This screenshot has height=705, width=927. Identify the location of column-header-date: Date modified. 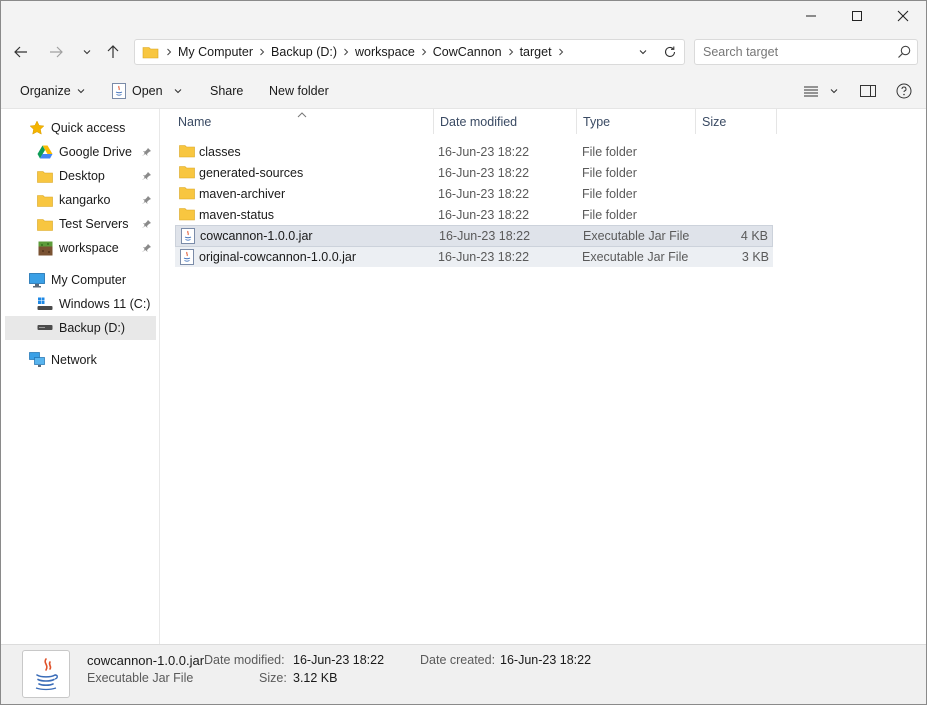
(505, 121).